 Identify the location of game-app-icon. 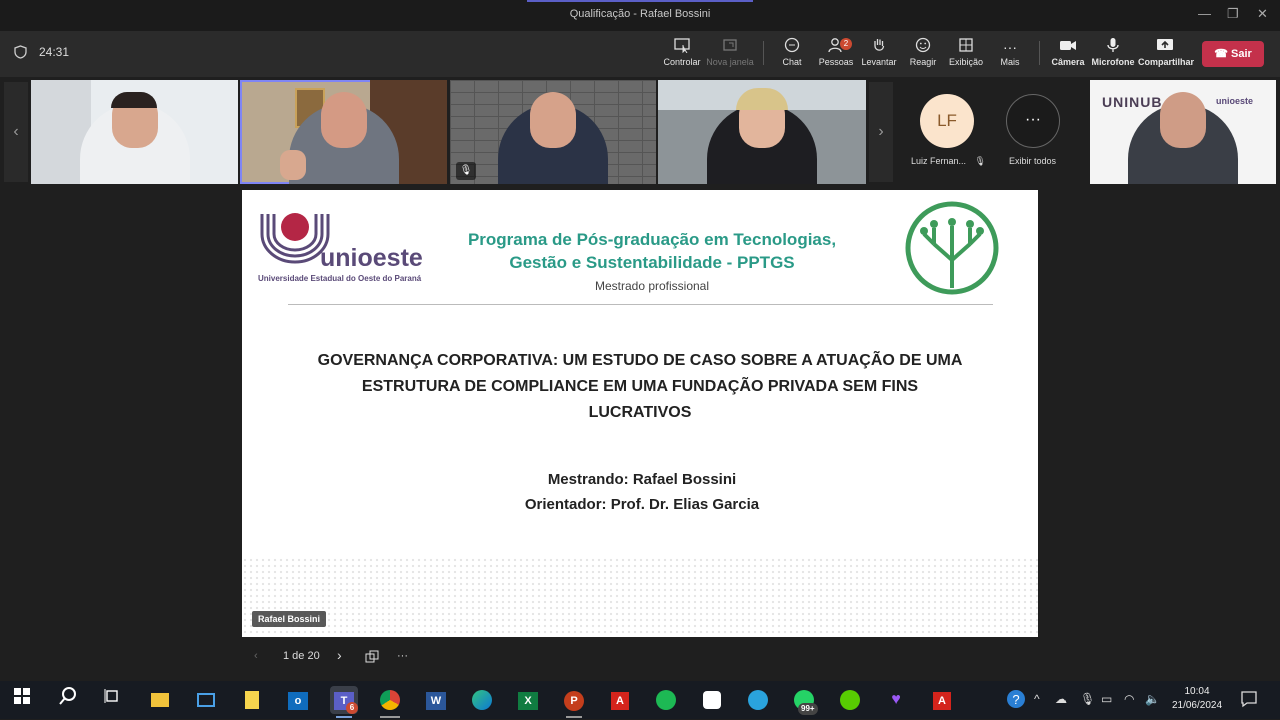
(712, 700).